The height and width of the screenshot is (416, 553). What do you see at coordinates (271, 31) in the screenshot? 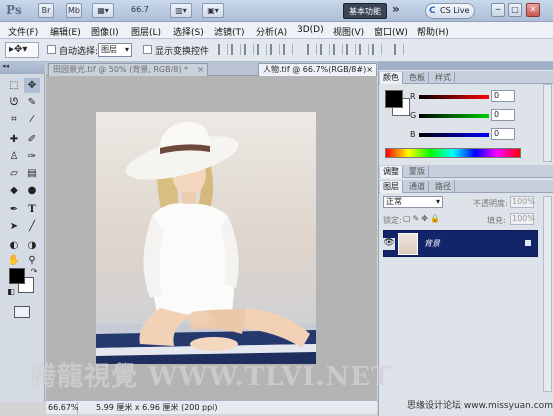
I see `menu-analysis: 分析(A)` at bounding box center [271, 31].